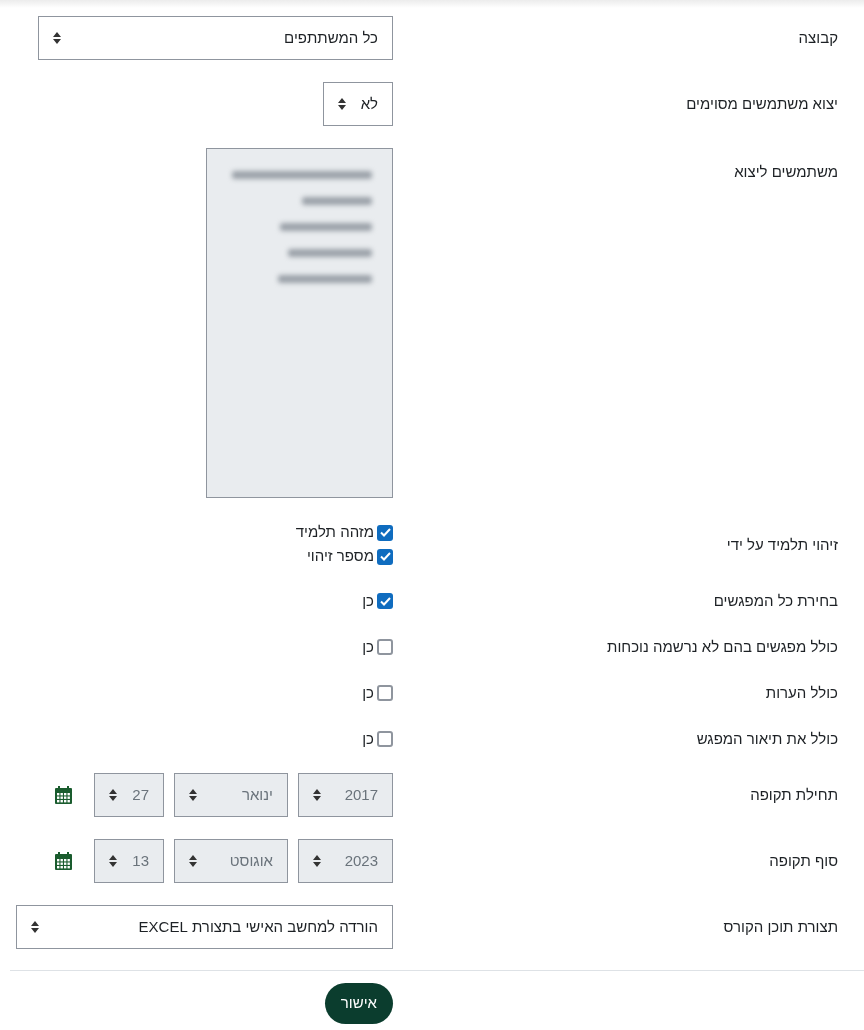 The height and width of the screenshot is (1030, 864). What do you see at coordinates (358, 1003) in the screenshot?
I see `submit-button: אישור` at bounding box center [358, 1003].